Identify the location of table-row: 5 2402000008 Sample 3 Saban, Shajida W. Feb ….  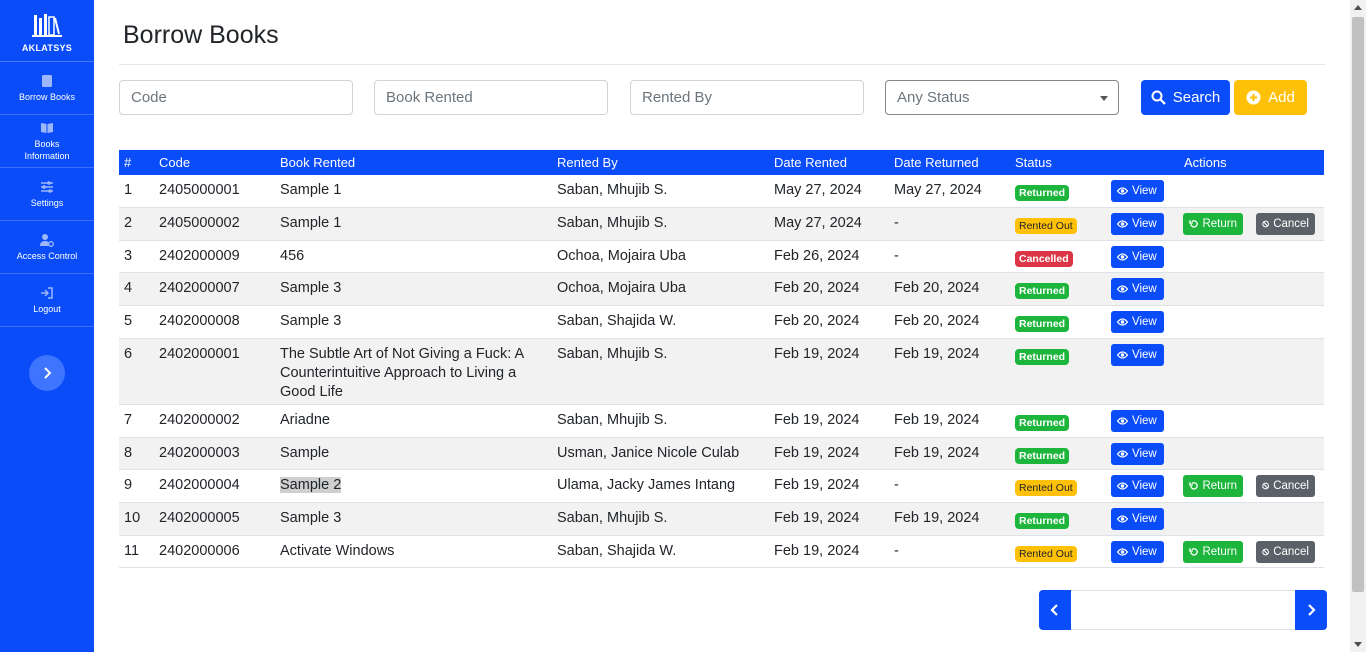
(721, 322).